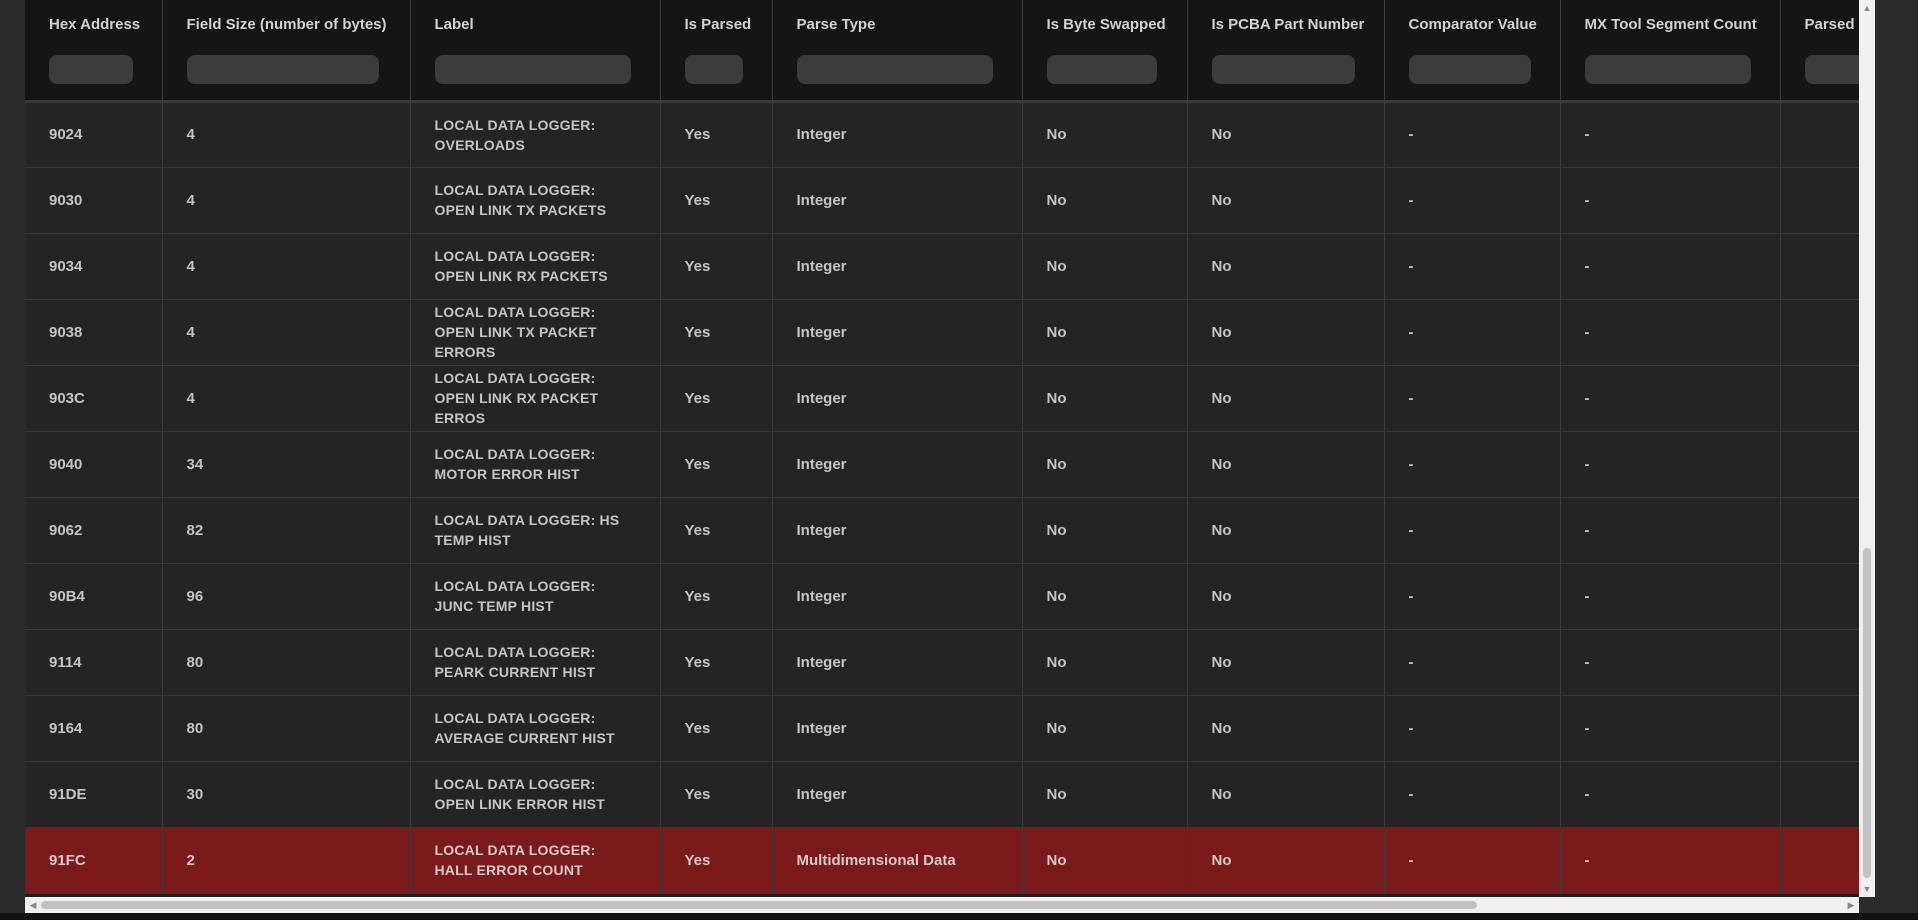 This screenshot has height=920, width=1918. I want to click on parsed-c-filter-input, so click(1831, 69).